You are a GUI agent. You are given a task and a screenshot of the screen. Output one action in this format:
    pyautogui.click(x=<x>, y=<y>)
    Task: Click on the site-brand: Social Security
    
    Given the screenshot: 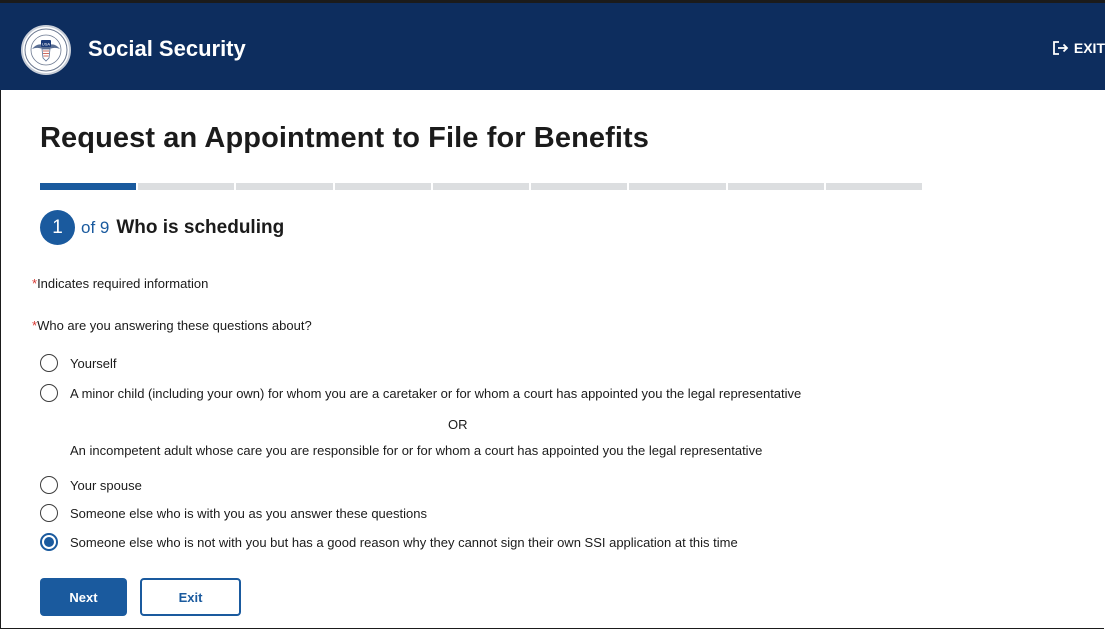 What is the action you would take?
    pyautogui.click(x=167, y=49)
    